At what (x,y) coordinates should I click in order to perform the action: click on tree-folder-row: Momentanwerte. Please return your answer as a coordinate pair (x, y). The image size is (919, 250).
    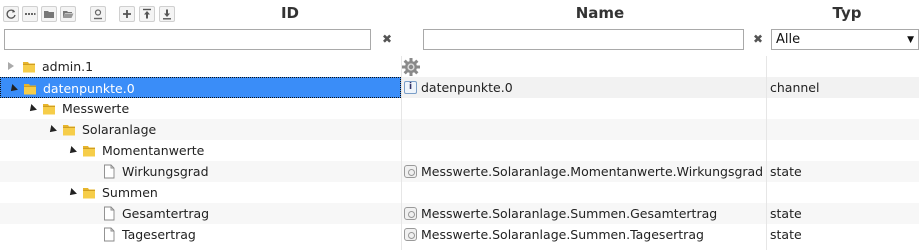
    Looking at the image, I should click on (459, 150).